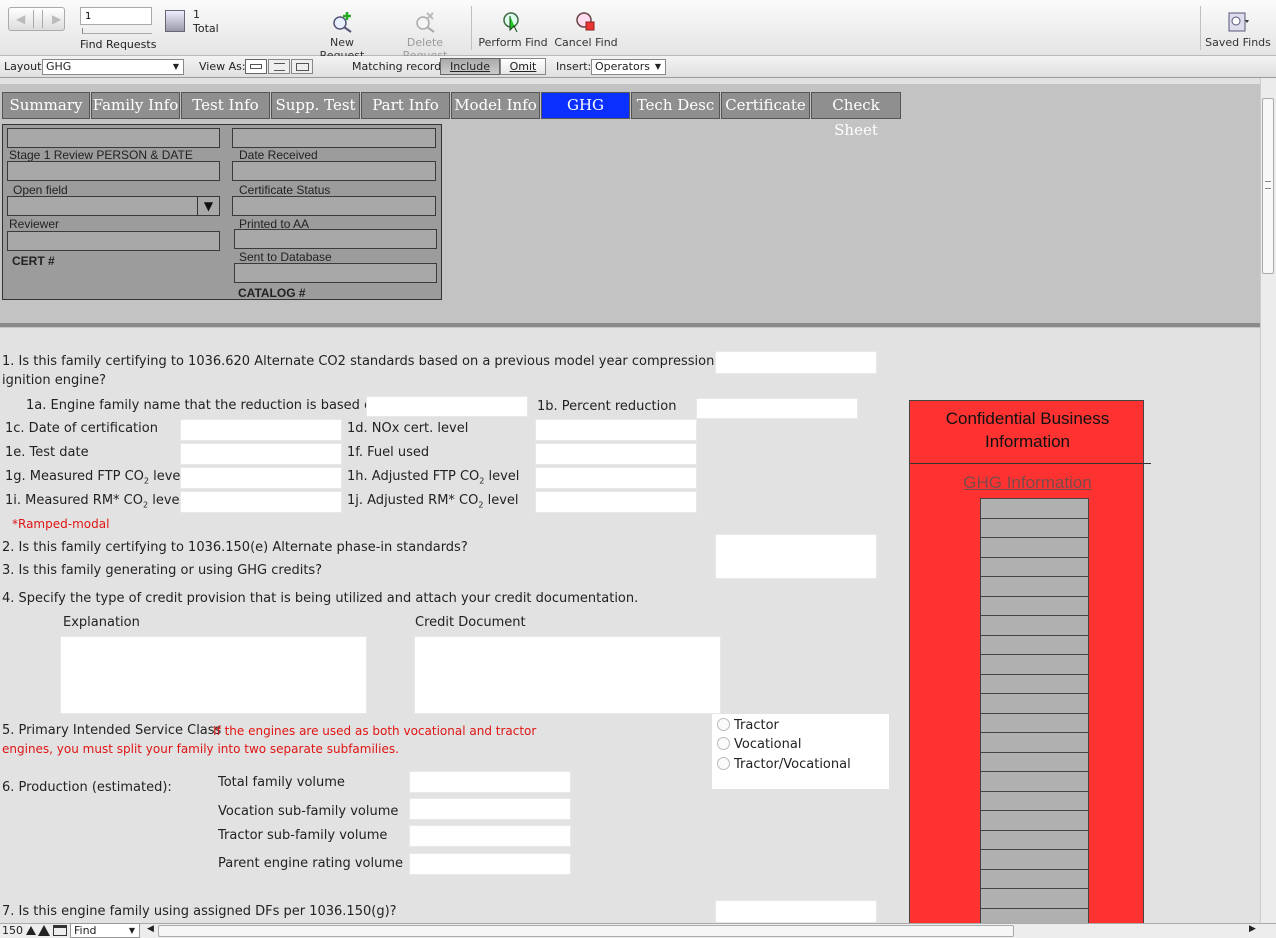 The height and width of the screenshot is (938, 1276). I want to click on q1i-field, so click(261, 502).